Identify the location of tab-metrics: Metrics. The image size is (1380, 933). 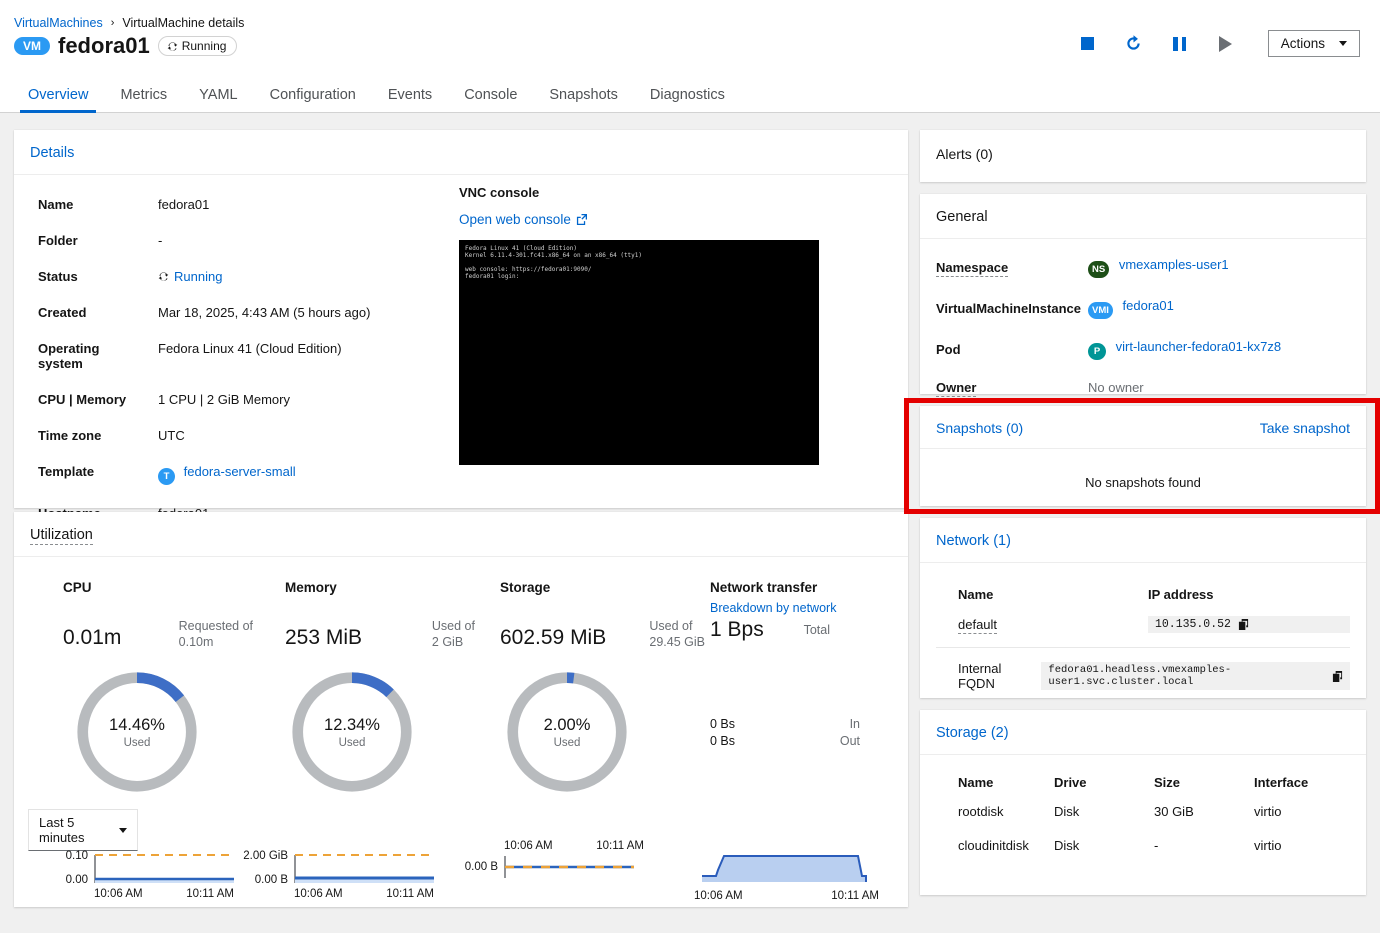
(143, 98).